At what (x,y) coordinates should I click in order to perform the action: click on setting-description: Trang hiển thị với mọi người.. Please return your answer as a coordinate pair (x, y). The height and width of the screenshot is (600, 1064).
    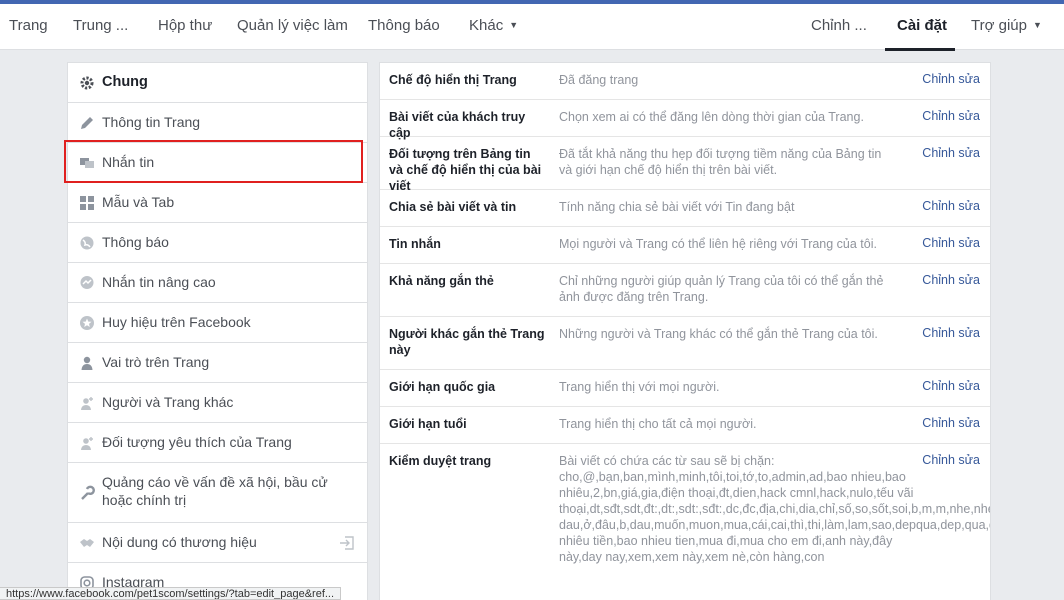
    Looking at the image, I should click on (639, 387).